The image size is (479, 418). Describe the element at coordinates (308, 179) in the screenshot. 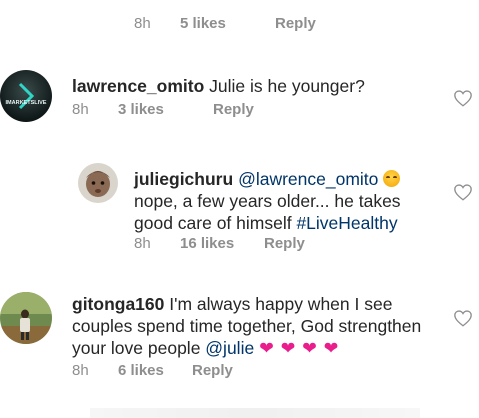

I see `mention-link: @lawrence_omito` at that location.